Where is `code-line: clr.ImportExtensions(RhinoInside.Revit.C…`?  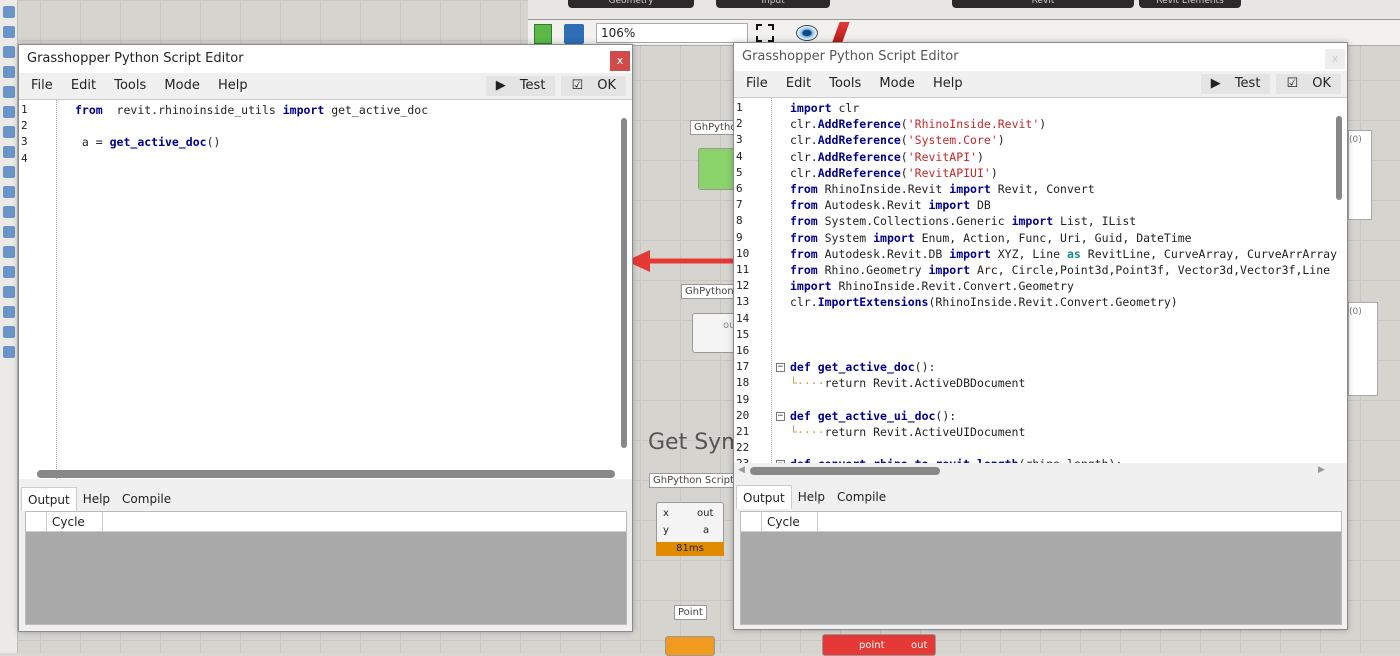
code-line: clr.ImportExtensions(RhinoInside.Revit.C… is located at coordinates (984, 302).